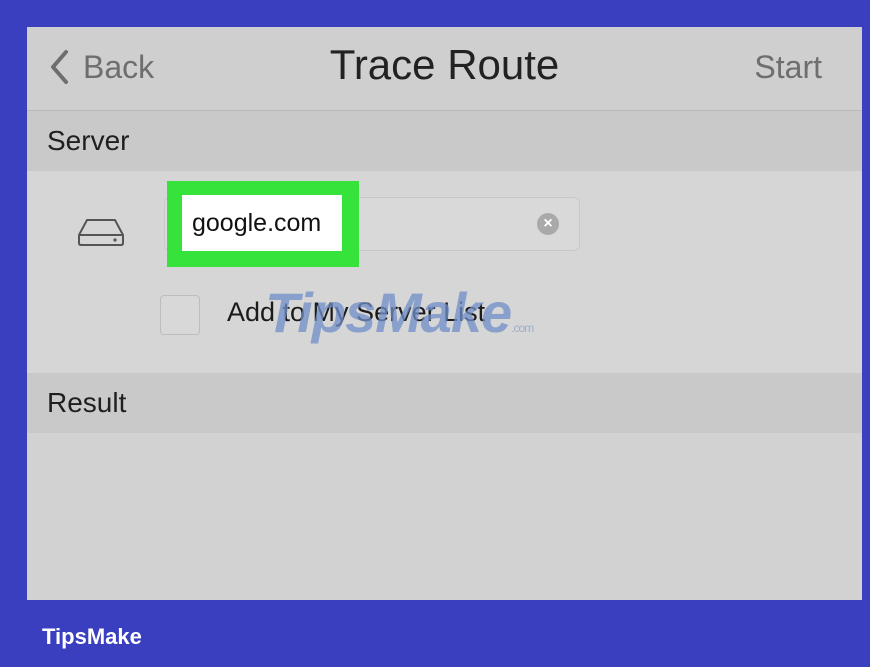 The image size is (870, 667). Describe the element at coordinates (101, 232) in the screenshot. I see `drive-icon` at that location.